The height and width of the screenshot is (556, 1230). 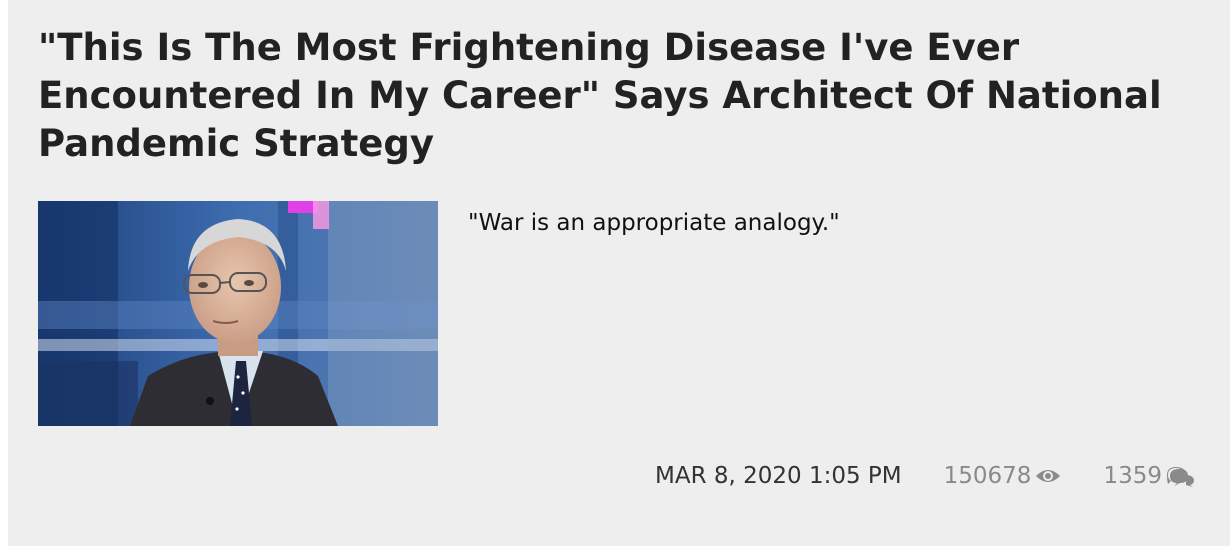 I want to click on views-number: 150678, so click(x=987, y=476).